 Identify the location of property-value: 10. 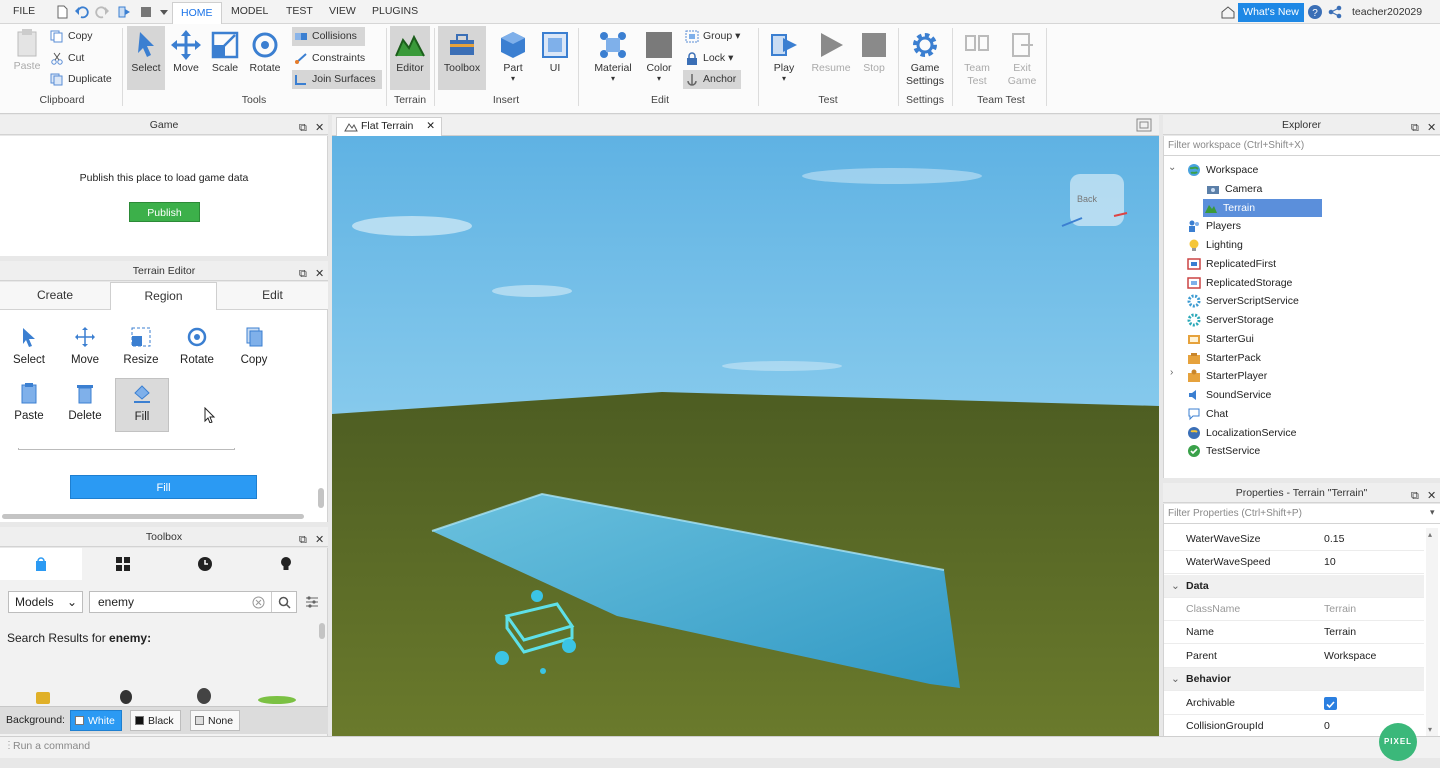
(1330, 562).